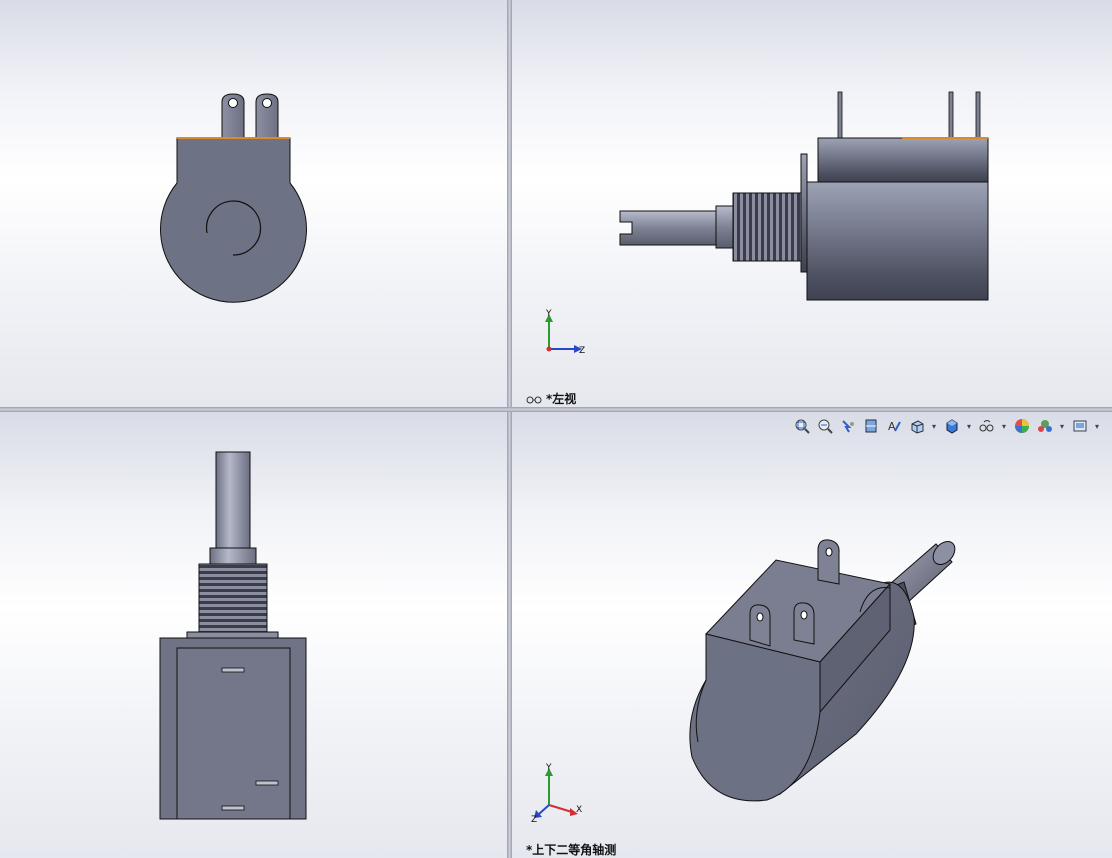 Image resolution: width=1112 pixels, height=858 pixels. What do you see at coordinates (909, 115) in the screenshot?
I see `terminal-pin` at bounding box center [909, 115].